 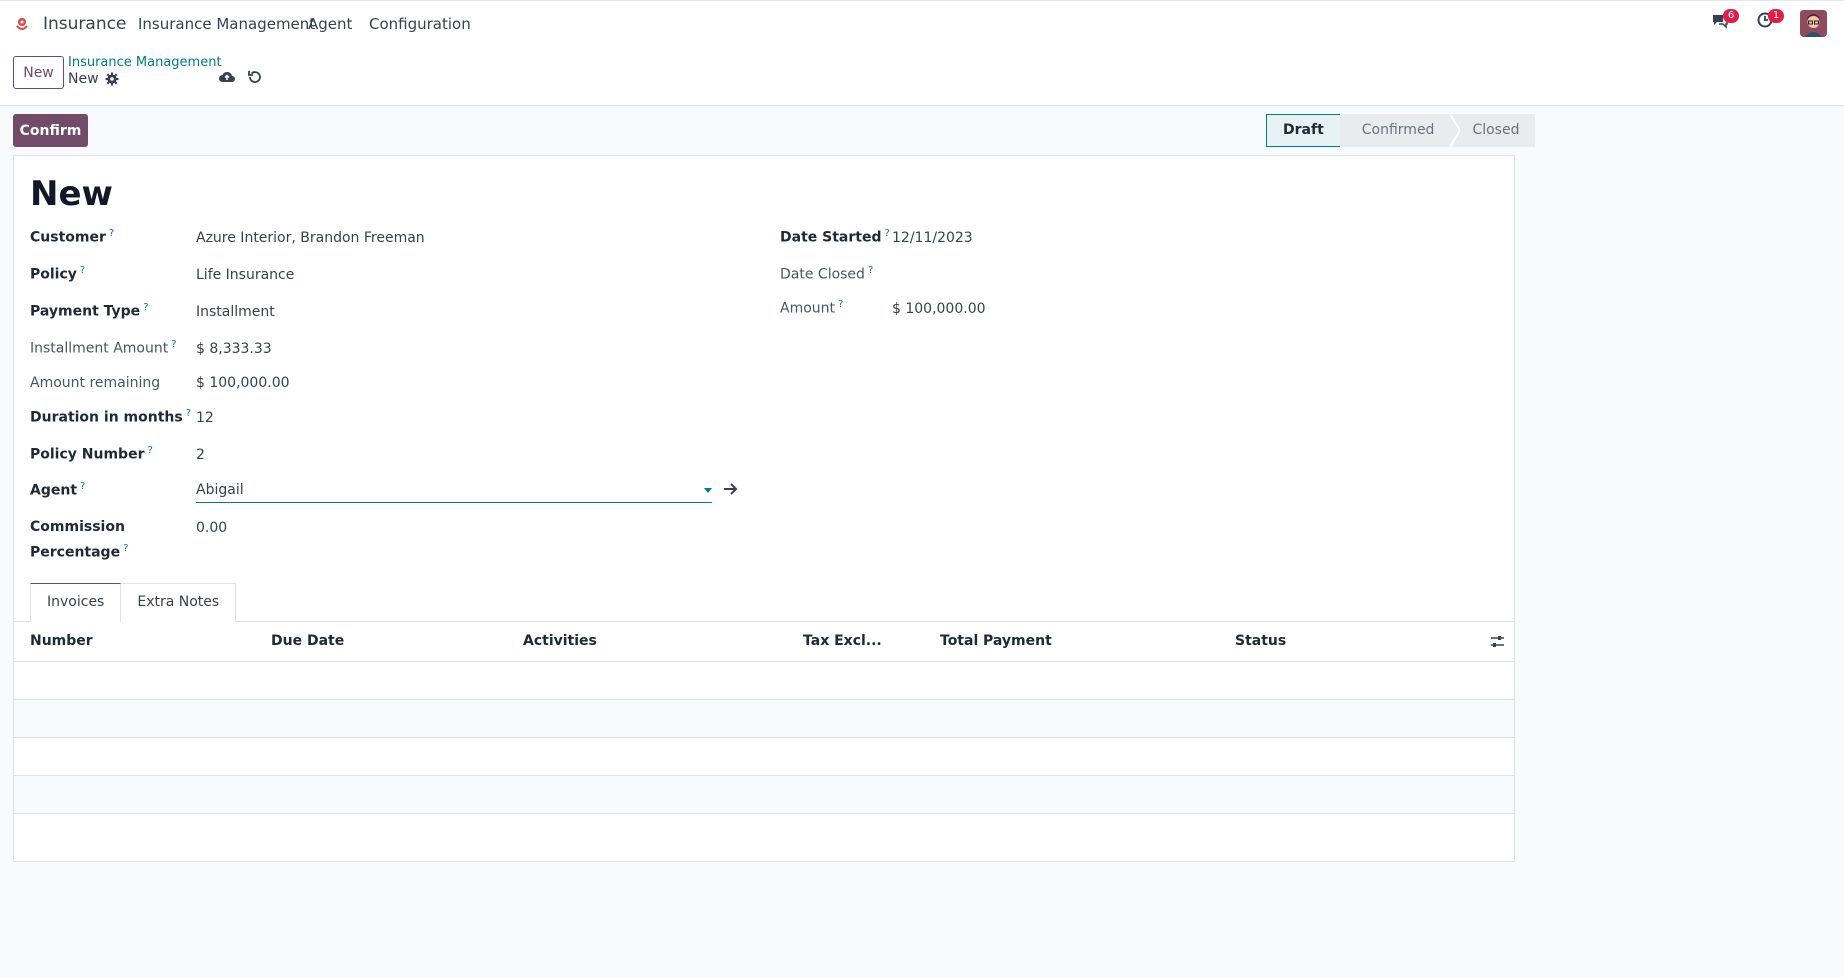 What do you see at coordinates (454, 490) in the screenshot?
I see `agent-input: Abigail` at bounding box center [454, 490].